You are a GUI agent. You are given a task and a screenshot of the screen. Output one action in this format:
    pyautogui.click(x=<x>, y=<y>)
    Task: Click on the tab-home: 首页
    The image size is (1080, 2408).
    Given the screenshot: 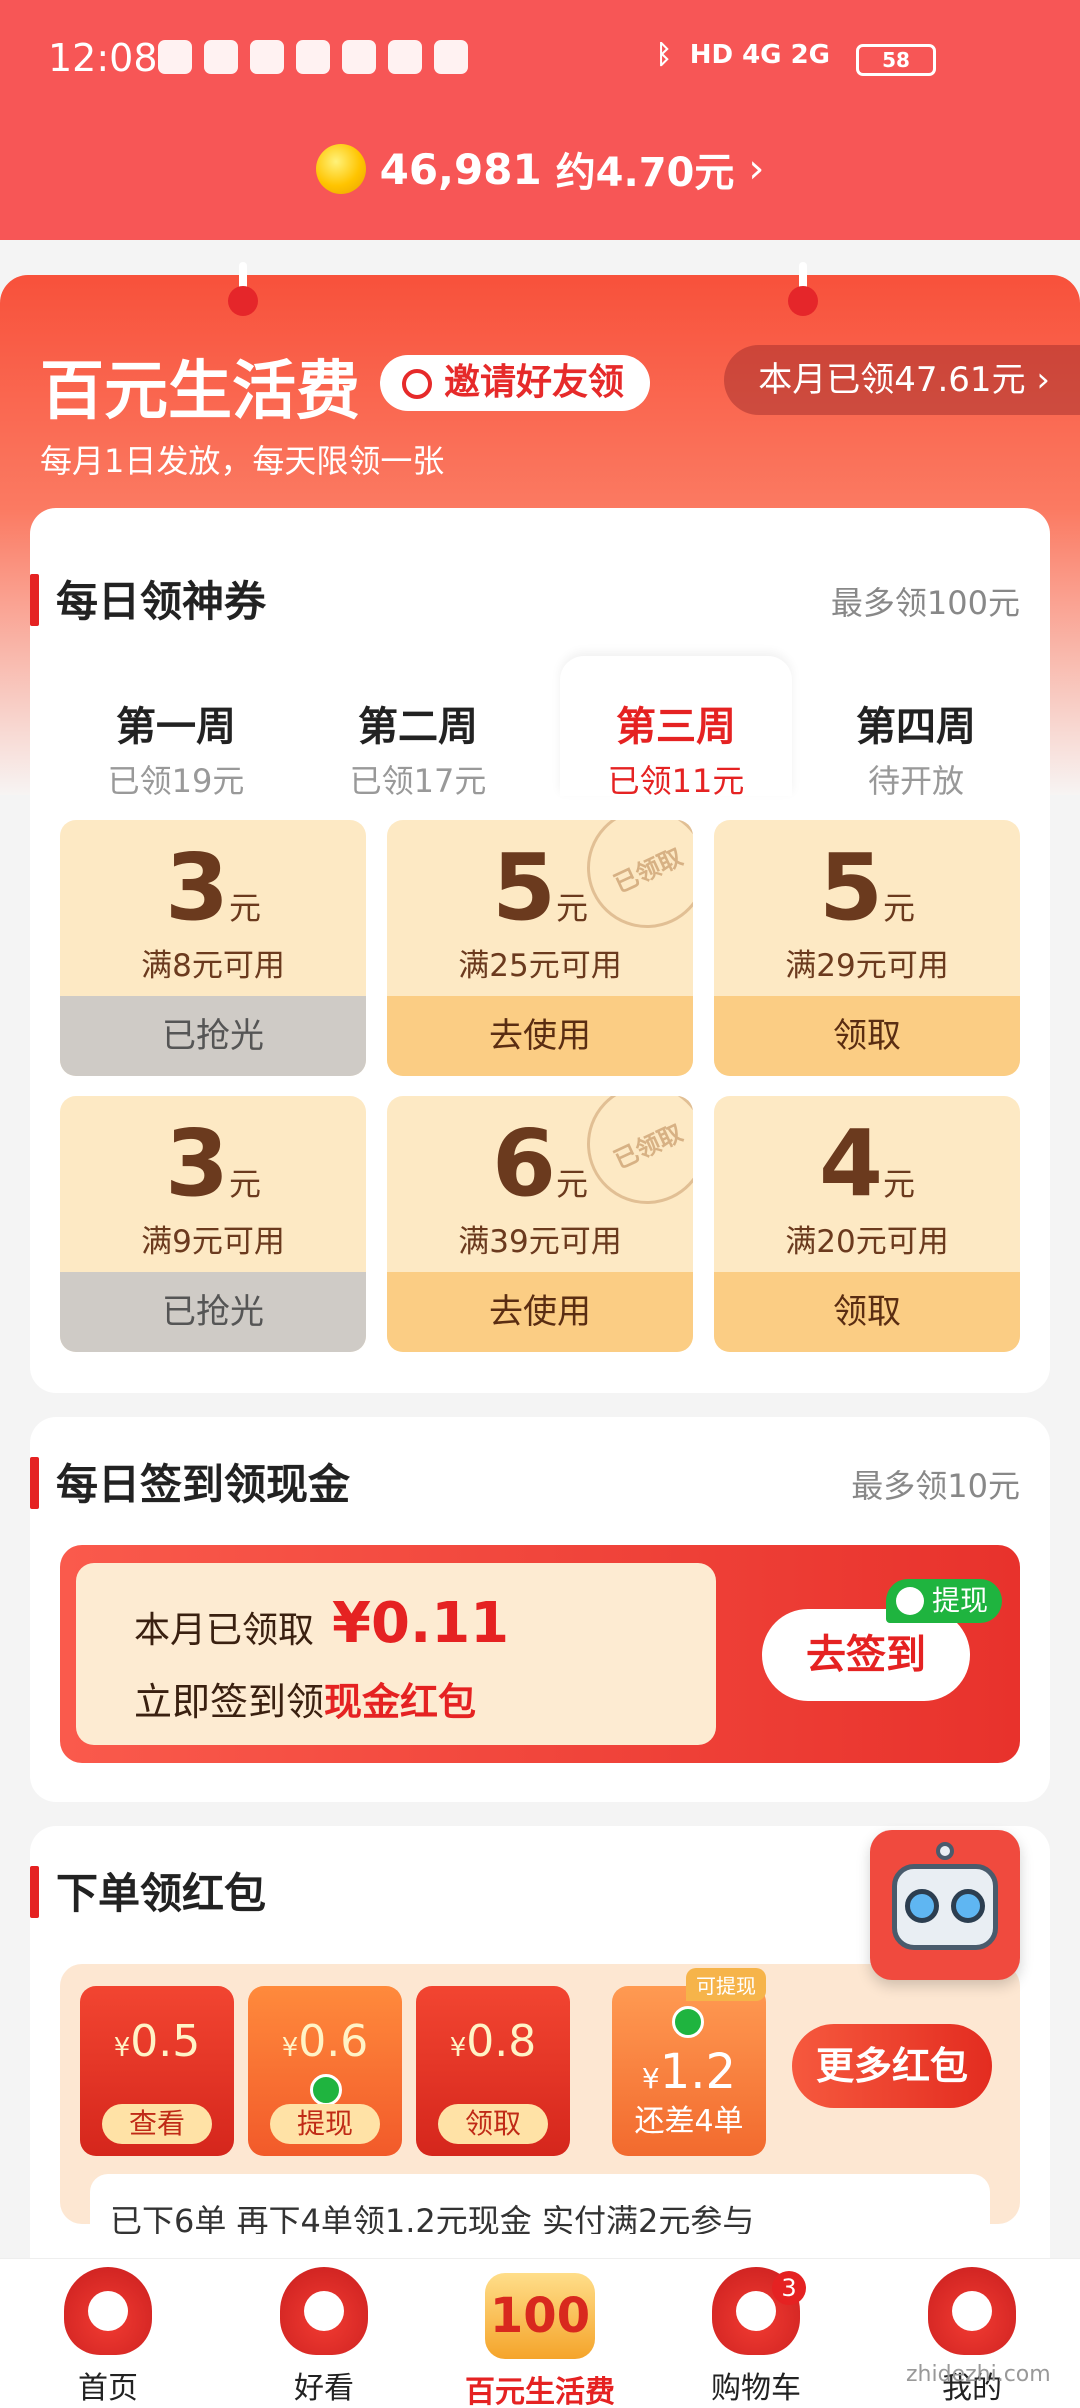 What is the action you would take?
    pyautogui.click(x=108, y=2337)
    